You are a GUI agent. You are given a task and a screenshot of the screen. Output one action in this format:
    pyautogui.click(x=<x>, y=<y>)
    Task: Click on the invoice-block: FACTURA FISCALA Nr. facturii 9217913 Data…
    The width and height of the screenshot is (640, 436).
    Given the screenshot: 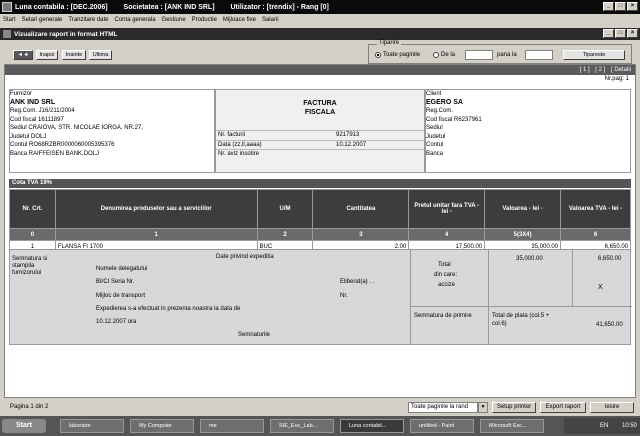 What is the action you would take?
    pyautogui.click(x=320, y=131)
    